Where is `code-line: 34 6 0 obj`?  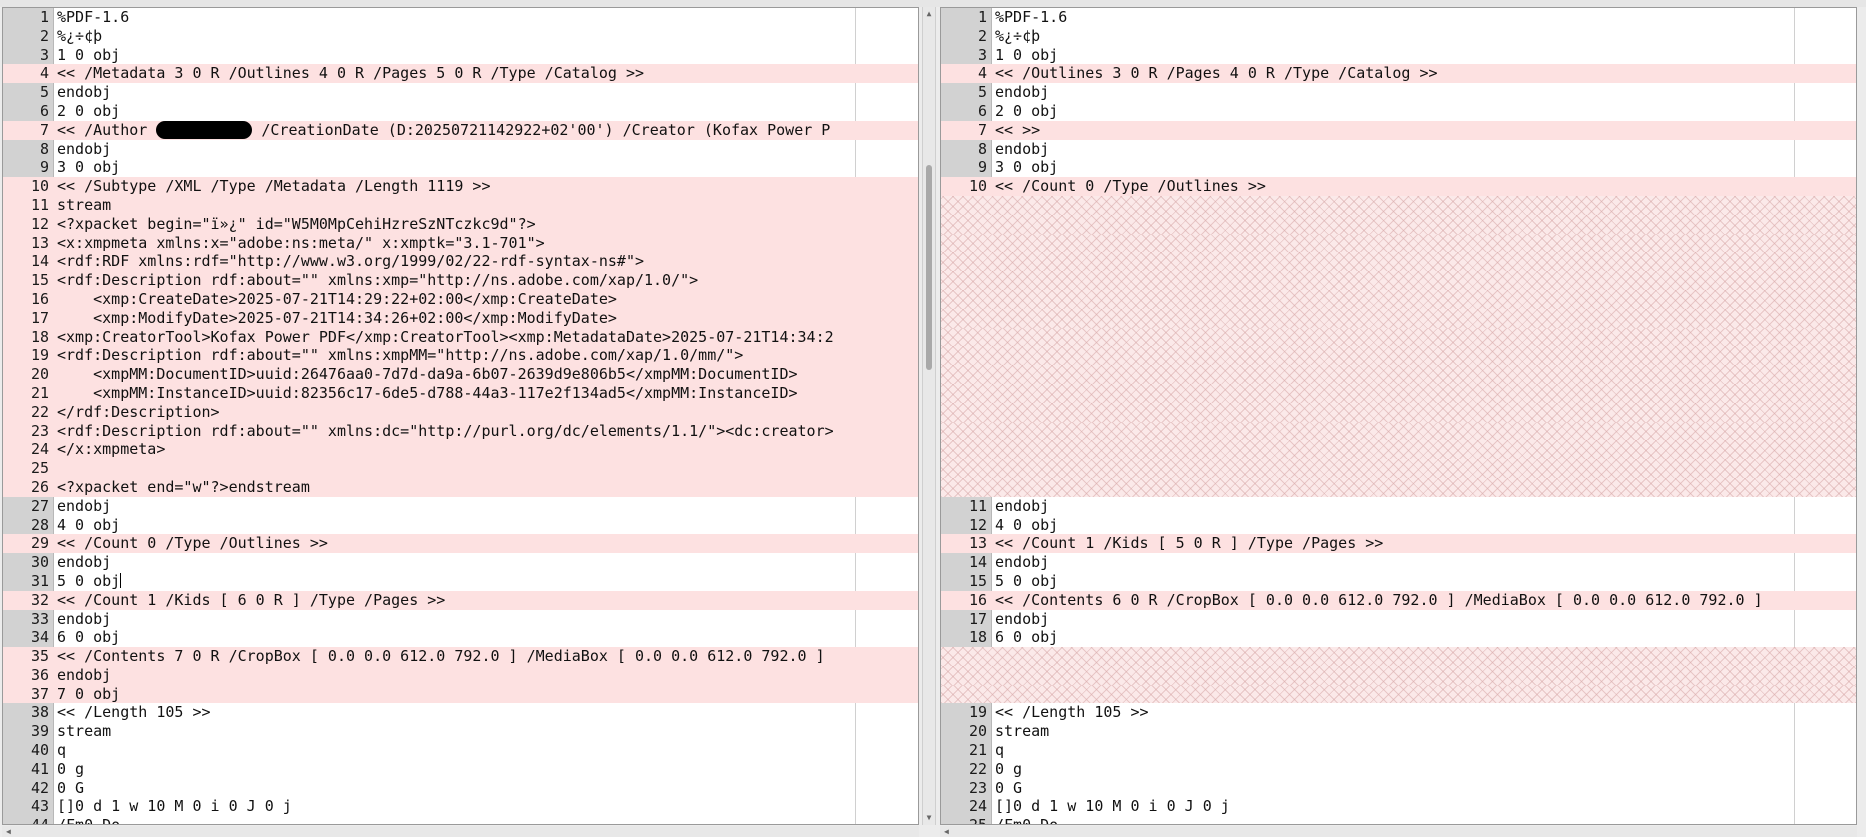 code-line: 34 6 0 obj is located at coordinates (460, 637).